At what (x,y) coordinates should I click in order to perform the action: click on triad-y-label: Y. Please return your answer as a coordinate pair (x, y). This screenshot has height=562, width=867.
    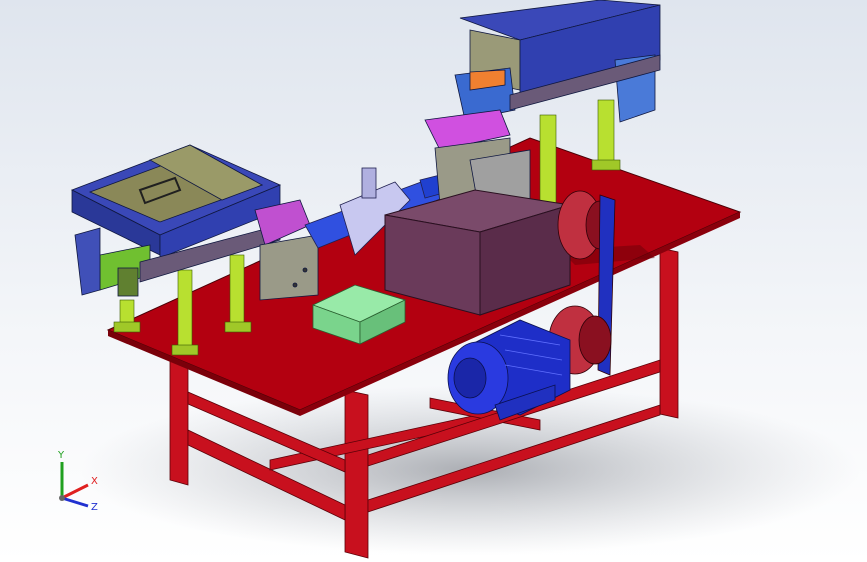
    Looking at the image, I should click on (61, 455).